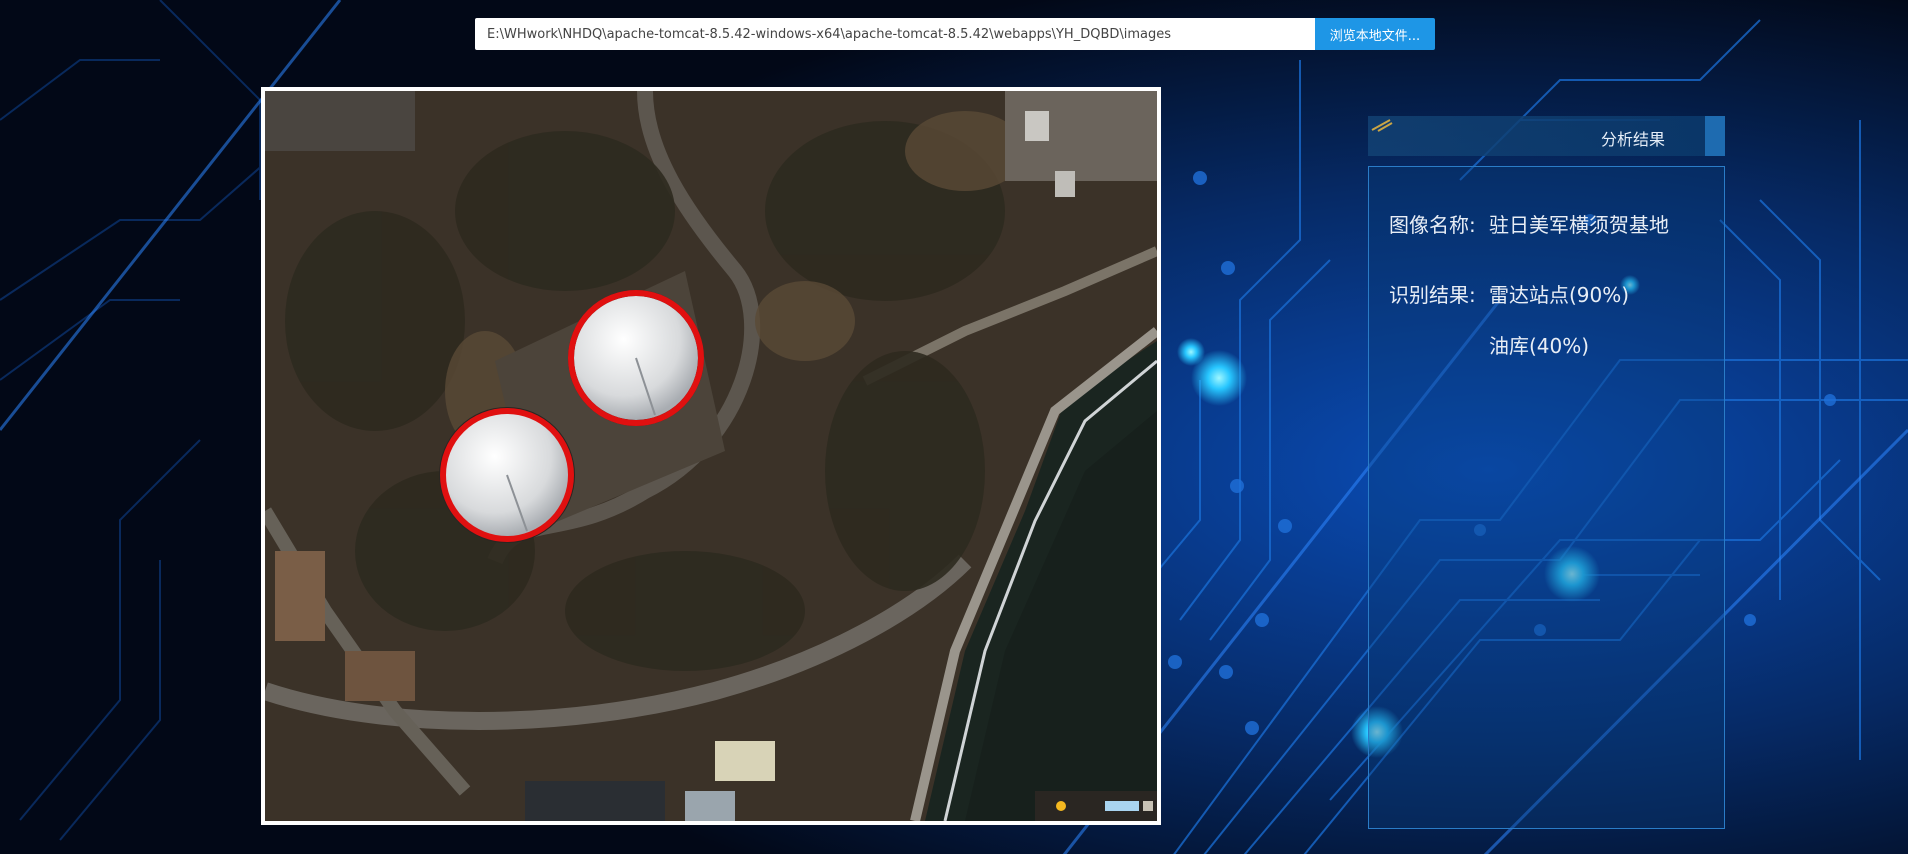  I want to click on image-name-value: 驻日美军横须贺基地, so click(1579, 225).